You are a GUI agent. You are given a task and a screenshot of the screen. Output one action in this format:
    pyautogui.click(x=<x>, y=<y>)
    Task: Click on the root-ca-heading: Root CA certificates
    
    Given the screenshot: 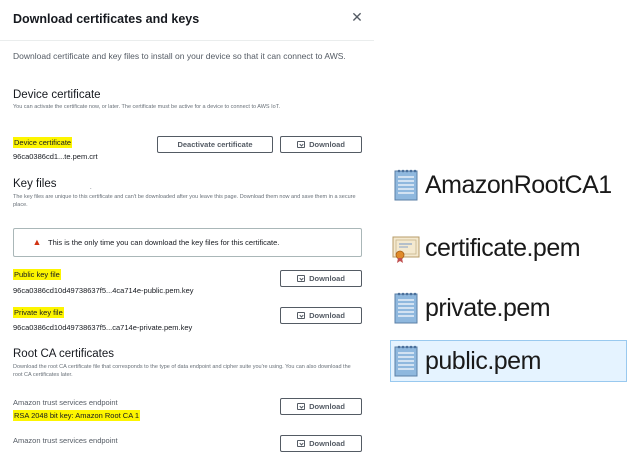 What is the action you would take?
    pyautogui.click(x=63, y=354)
    